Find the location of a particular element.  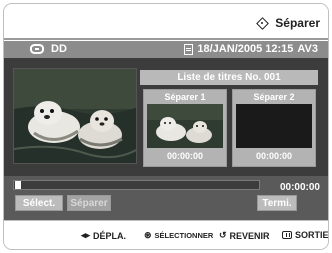

split-button: Séparer is located at coordinates (89, 203).